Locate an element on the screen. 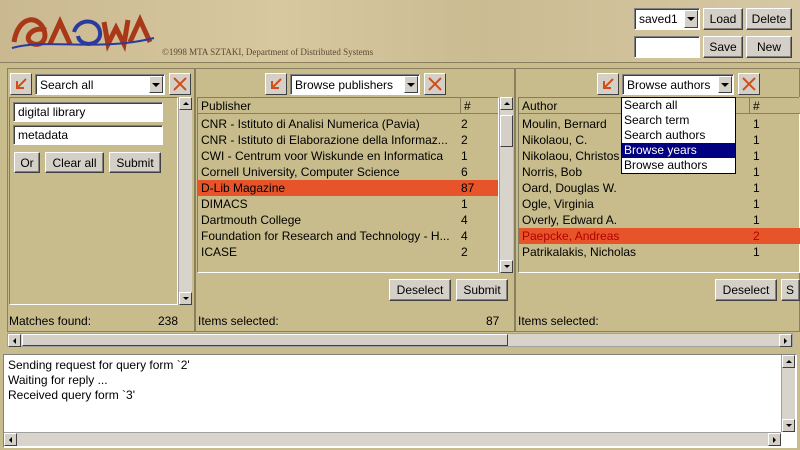  publisher-name-cell: ICASE is located at coordinates (219, 252).